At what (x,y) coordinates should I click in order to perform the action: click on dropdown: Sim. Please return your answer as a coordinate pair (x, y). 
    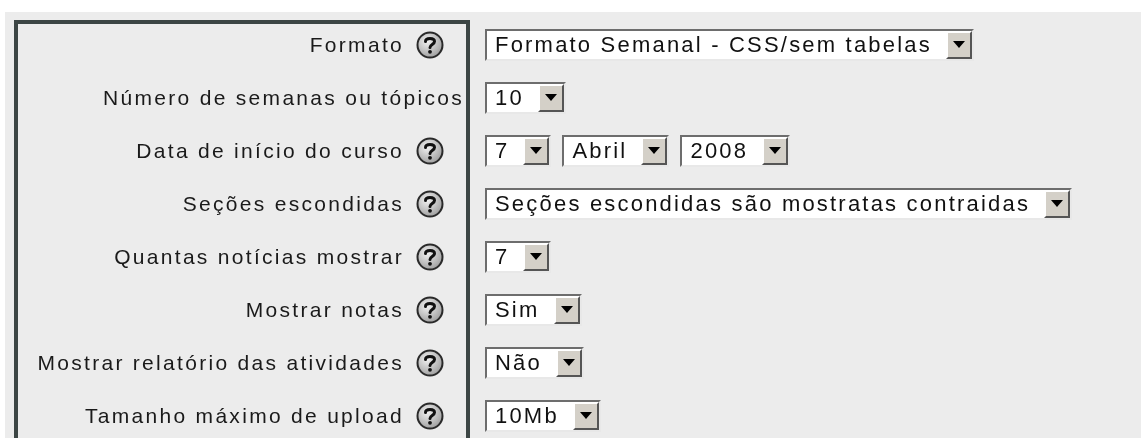
    Looking at the image, I should click on (533, 309).